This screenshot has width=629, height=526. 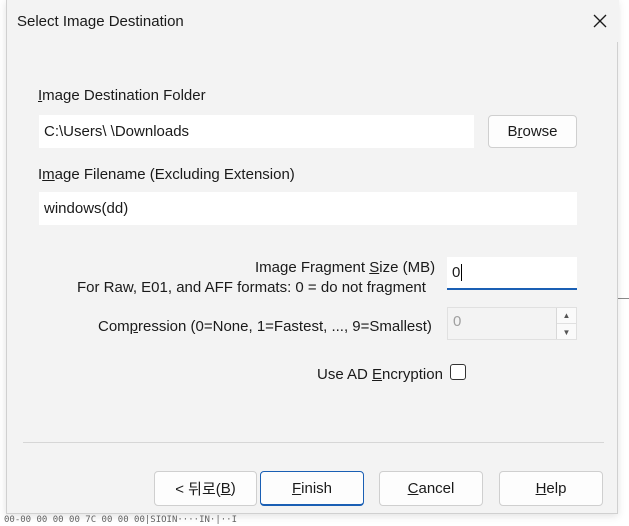 I want to click on spin-down-icon: ▼, so click(x=566, y=332).